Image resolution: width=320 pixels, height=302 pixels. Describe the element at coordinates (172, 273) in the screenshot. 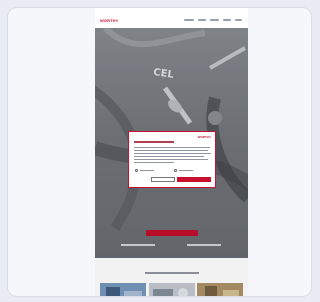

I see `section-title` at that location.